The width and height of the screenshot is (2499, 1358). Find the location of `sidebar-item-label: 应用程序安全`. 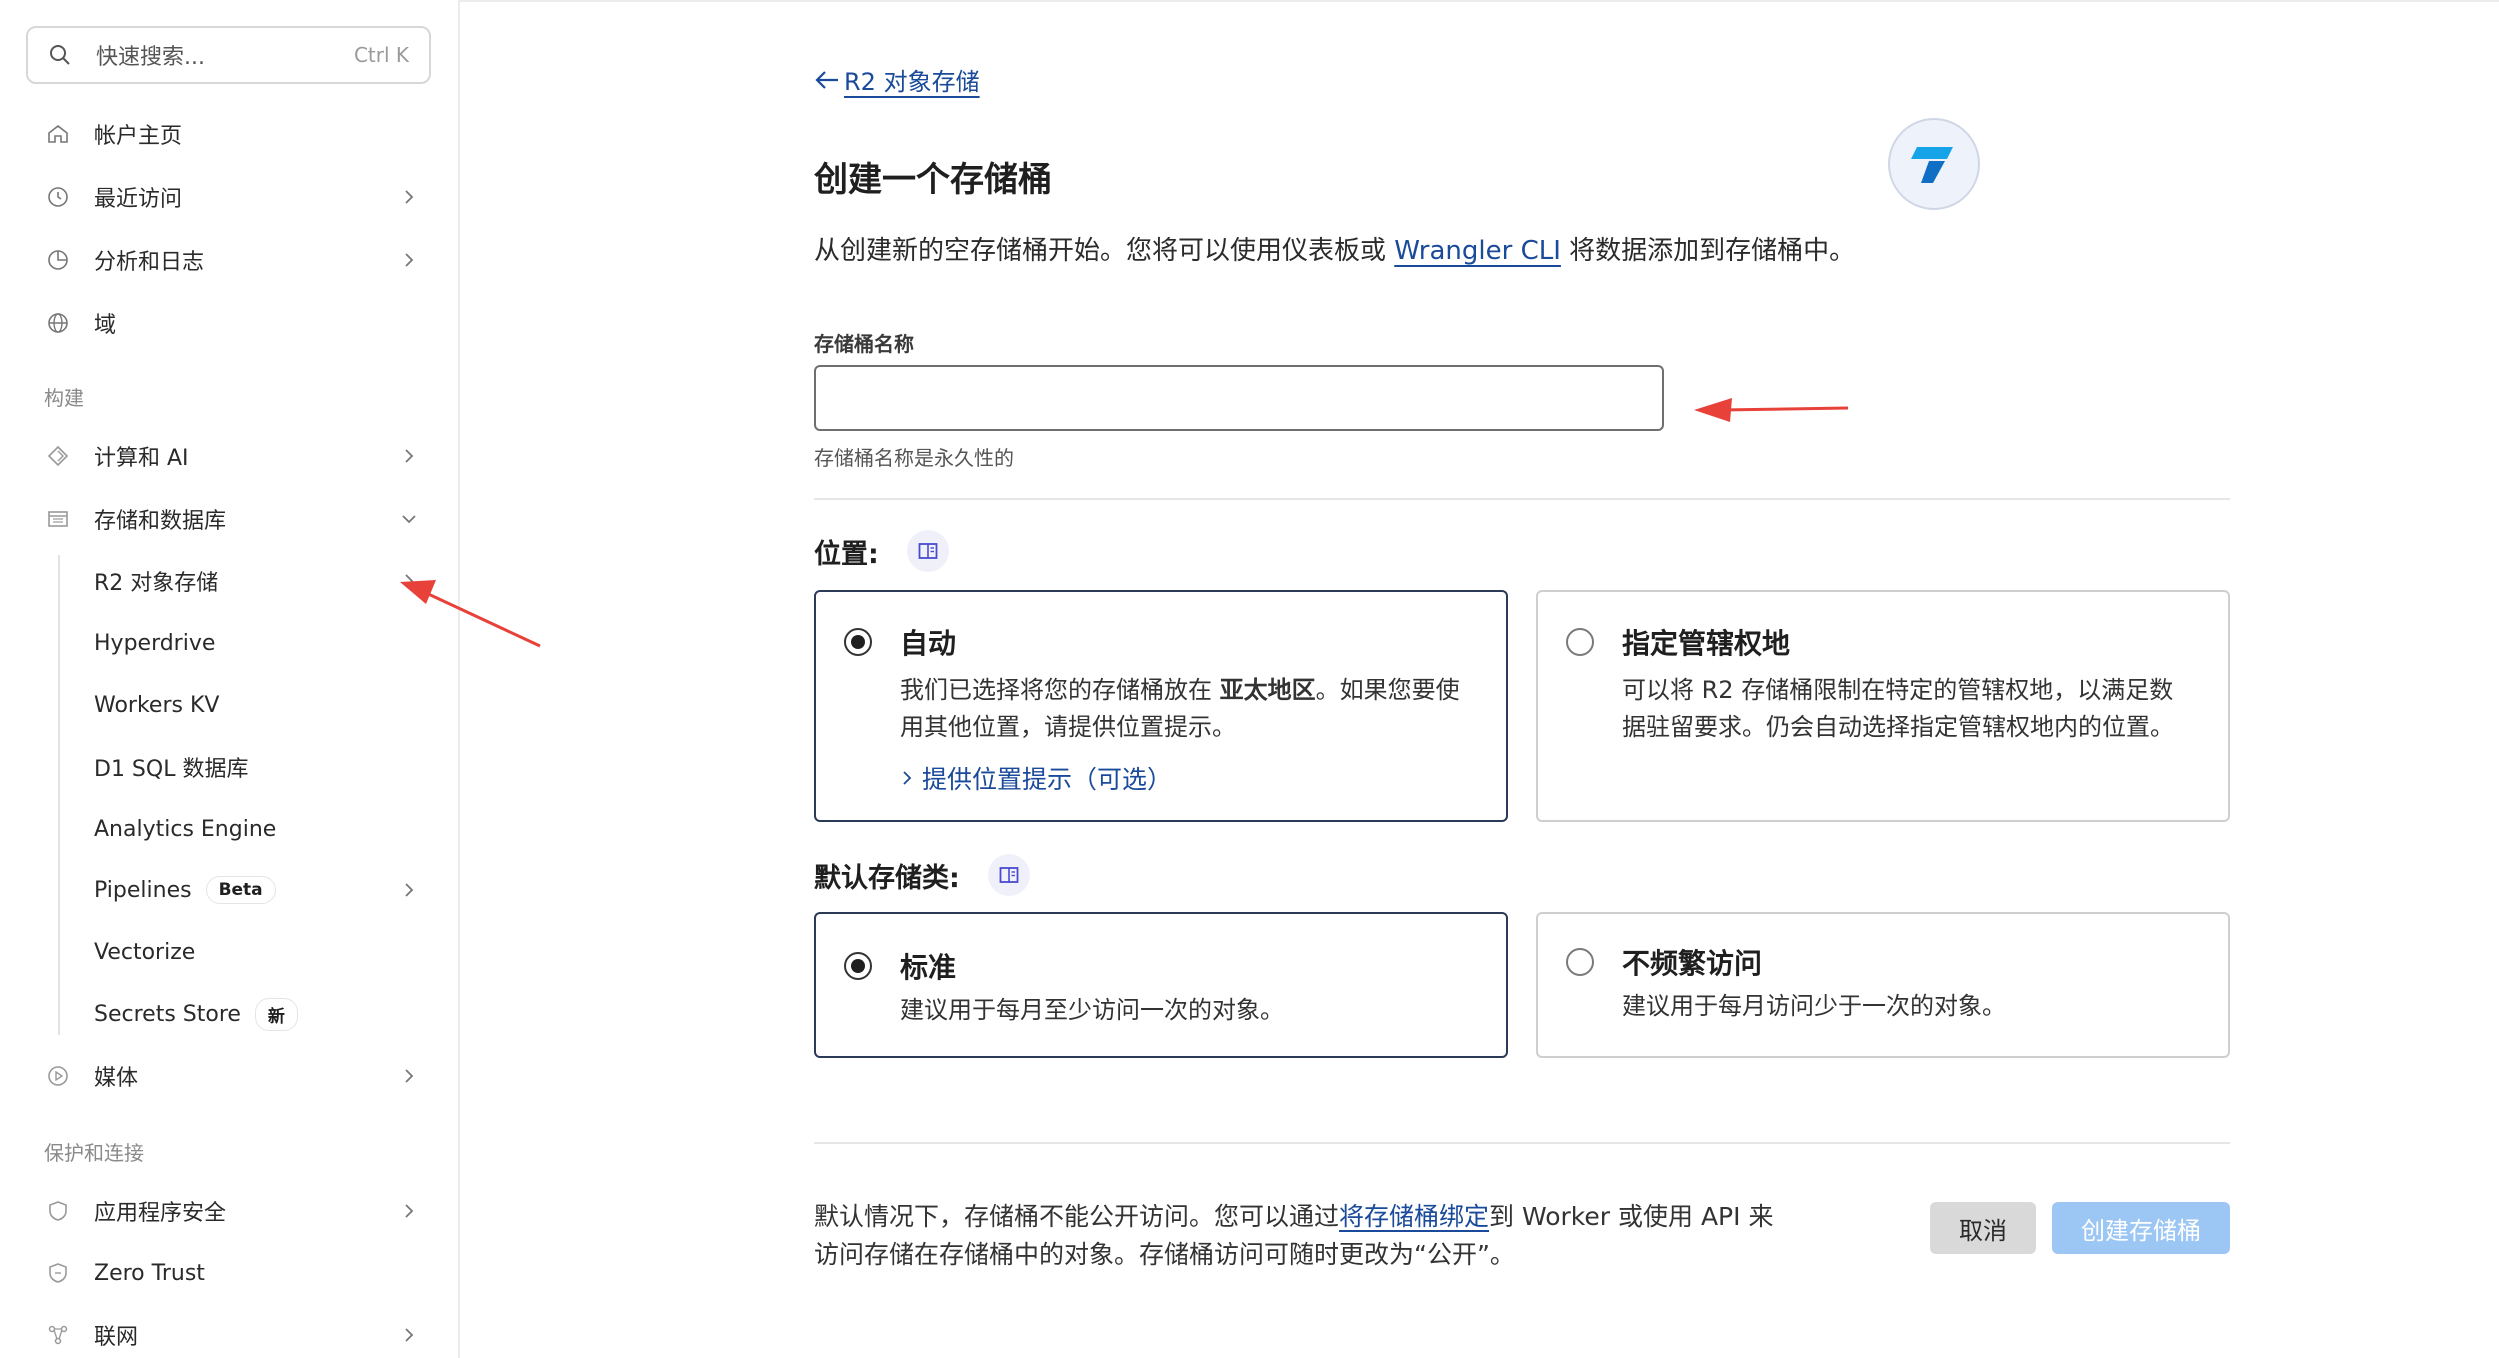

sidebar-item-label: 应用程序安全 is located at coordinates (160, 1213).